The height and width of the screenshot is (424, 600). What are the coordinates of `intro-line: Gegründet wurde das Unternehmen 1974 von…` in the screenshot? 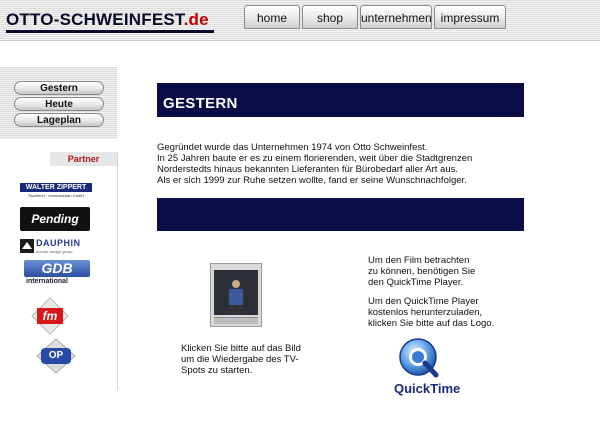 It's located at (292, 147).